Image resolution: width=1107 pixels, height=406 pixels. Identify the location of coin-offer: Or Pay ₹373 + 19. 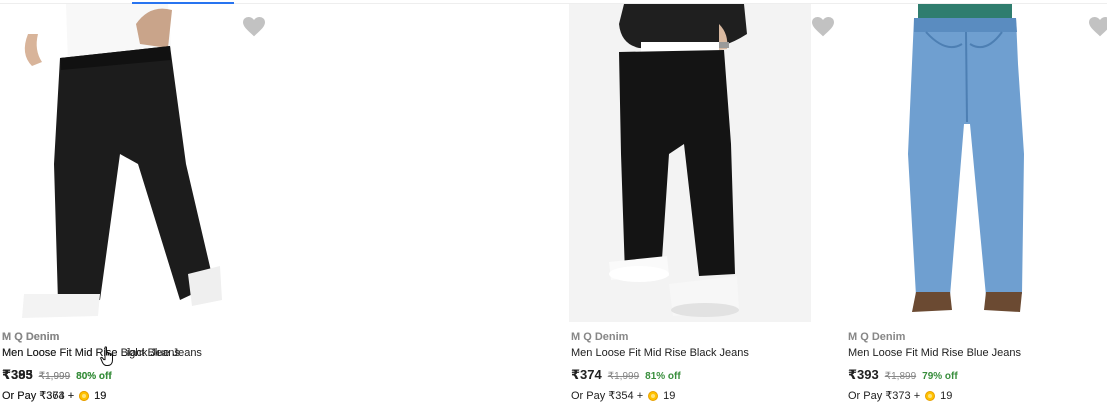
(900, 396).